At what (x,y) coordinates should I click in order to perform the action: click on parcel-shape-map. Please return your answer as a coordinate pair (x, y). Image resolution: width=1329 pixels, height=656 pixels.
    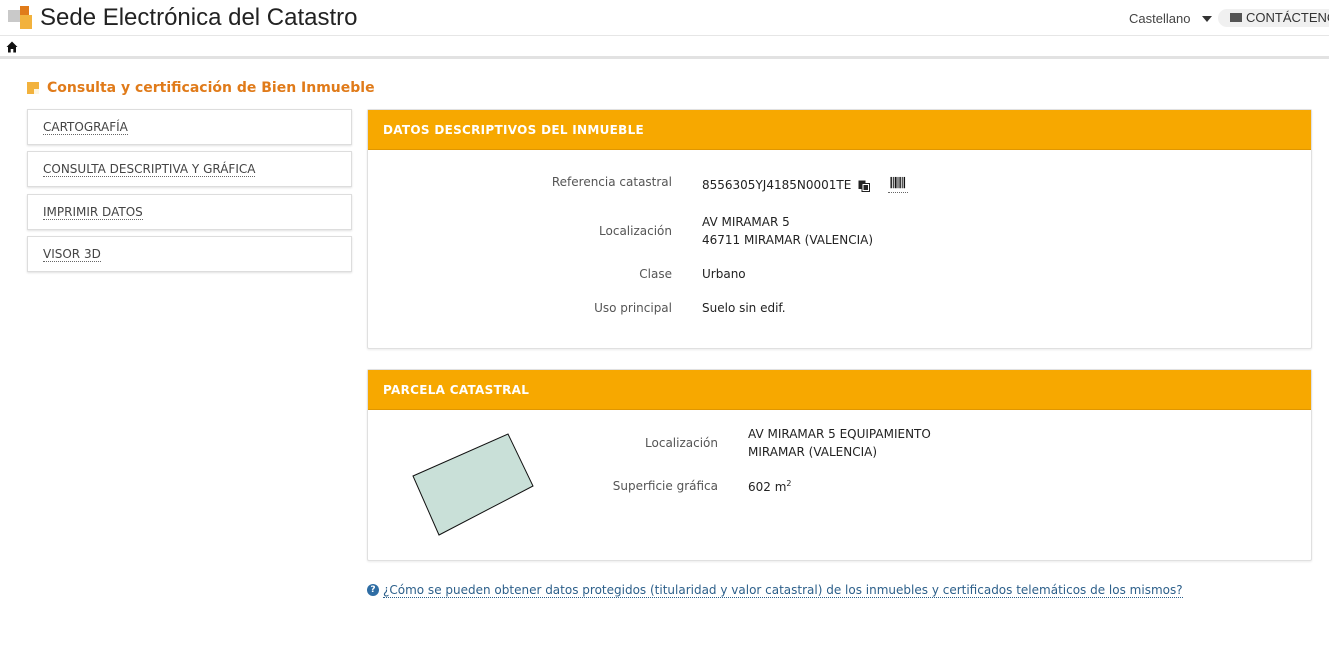
    Looking at the image, I should click on (475, 485).